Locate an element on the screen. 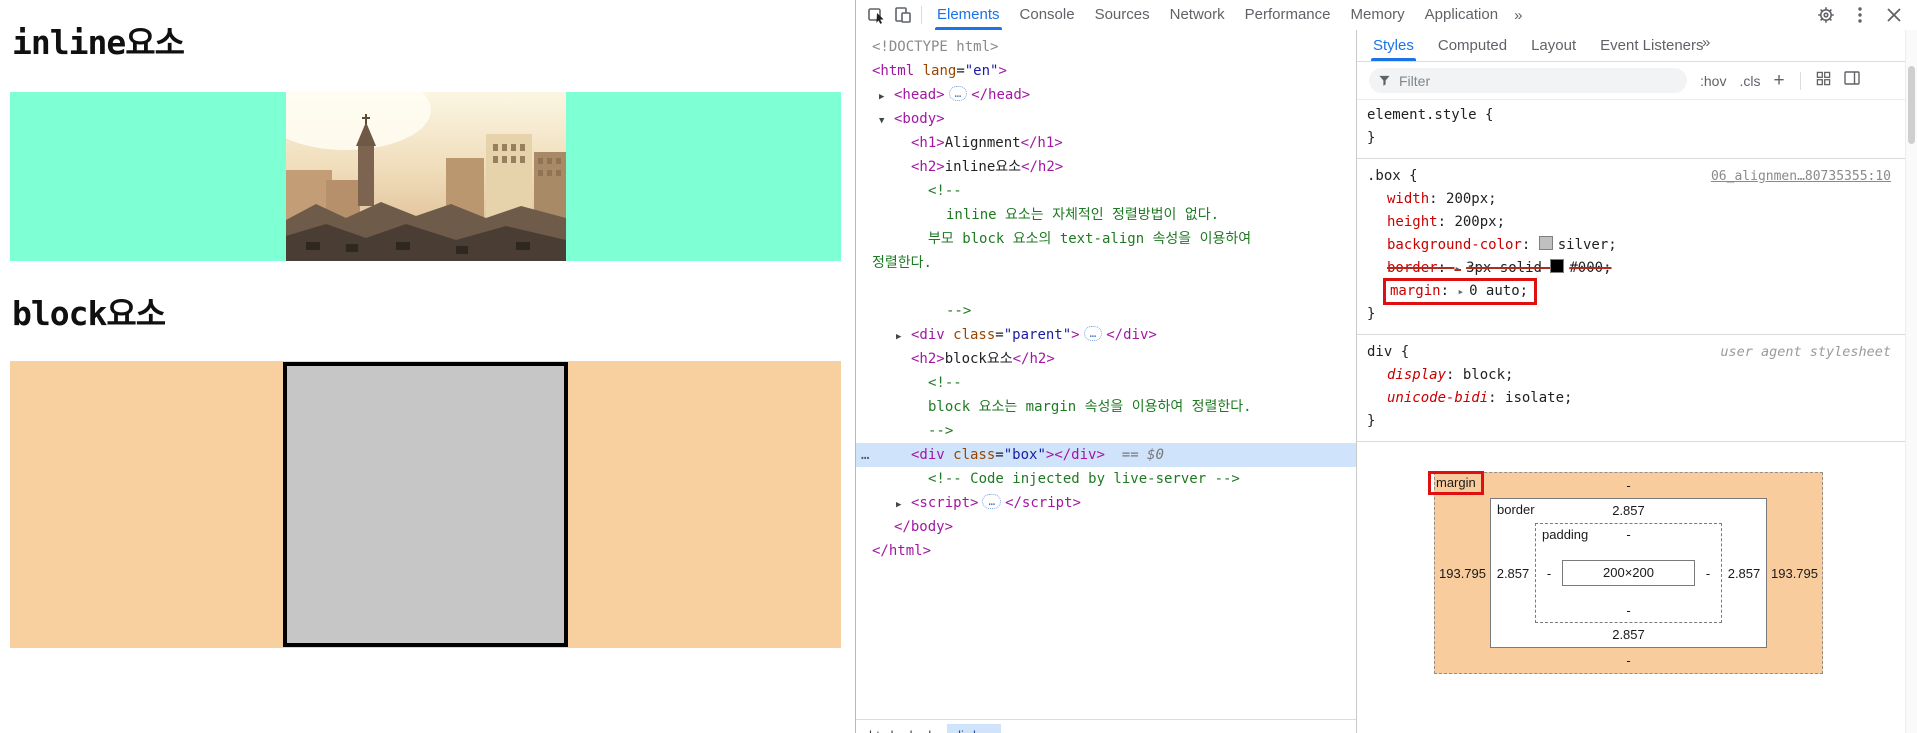 The image size is (1917, 733). tab-computed: Computed is located at coordinates (1472, 46).